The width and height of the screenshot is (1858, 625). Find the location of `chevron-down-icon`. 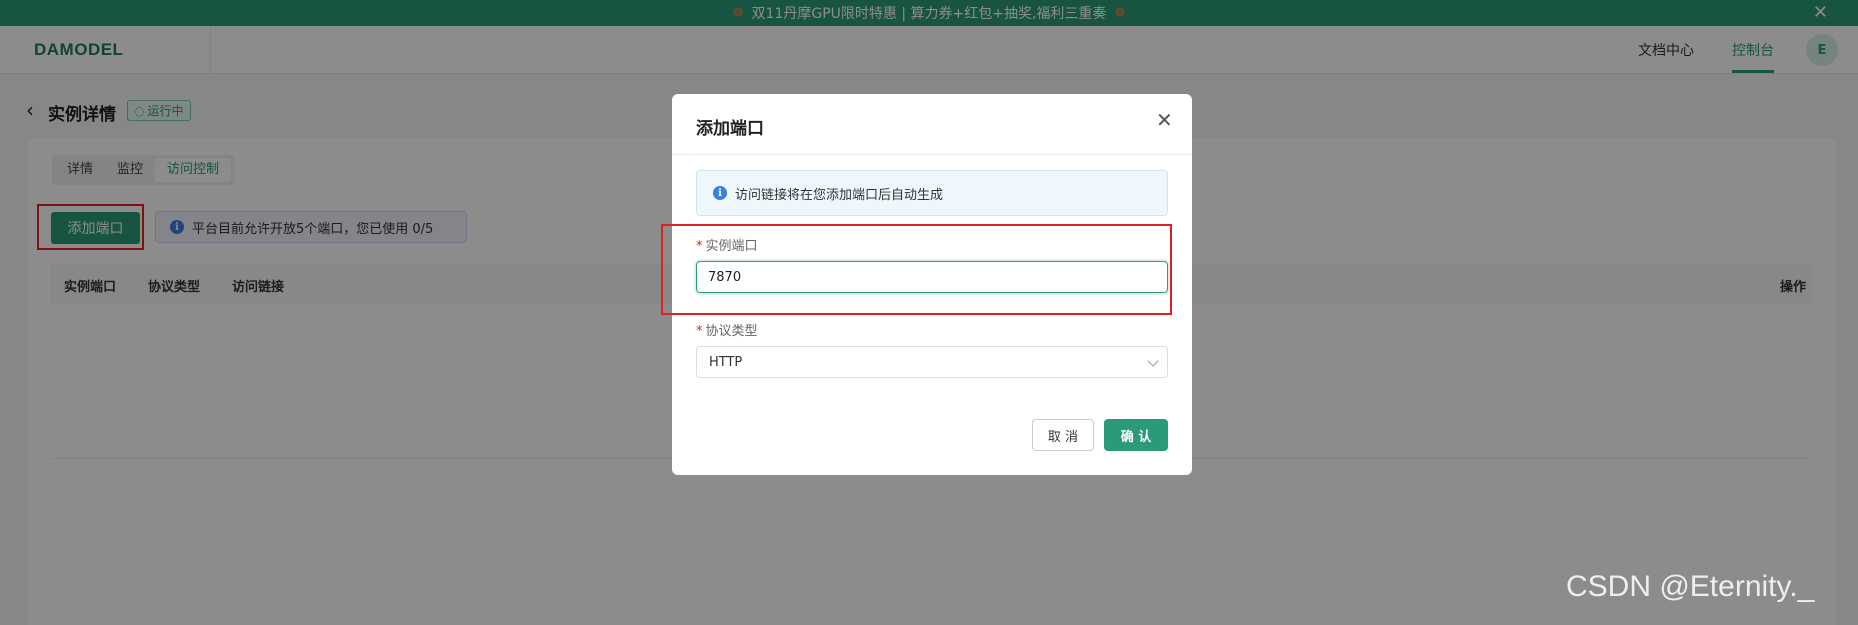

chevron-down-icon is located at coordinates (1153, 361).